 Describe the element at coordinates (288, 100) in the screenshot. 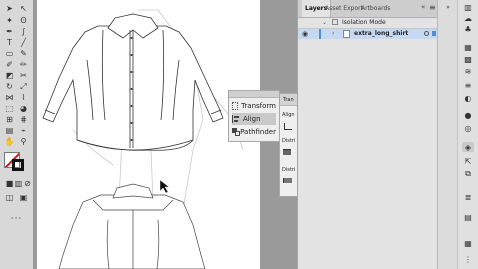

I see `align-panel-tab: Tran` at that location.